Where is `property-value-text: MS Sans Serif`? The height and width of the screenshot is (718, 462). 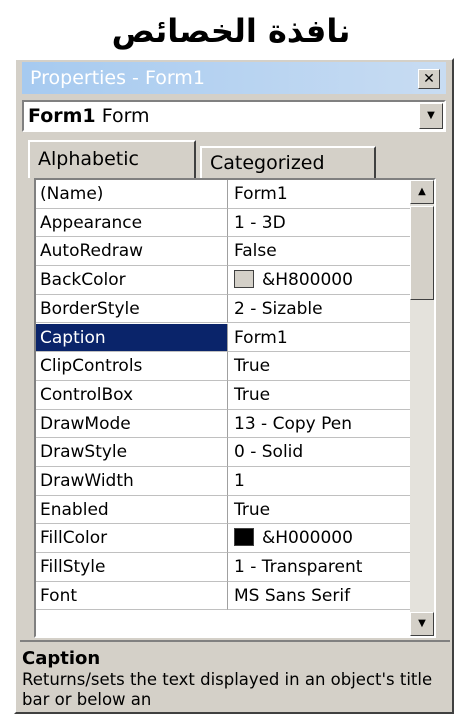 property-value-text: MS Sans Serif is located at coordinates (292, 595).